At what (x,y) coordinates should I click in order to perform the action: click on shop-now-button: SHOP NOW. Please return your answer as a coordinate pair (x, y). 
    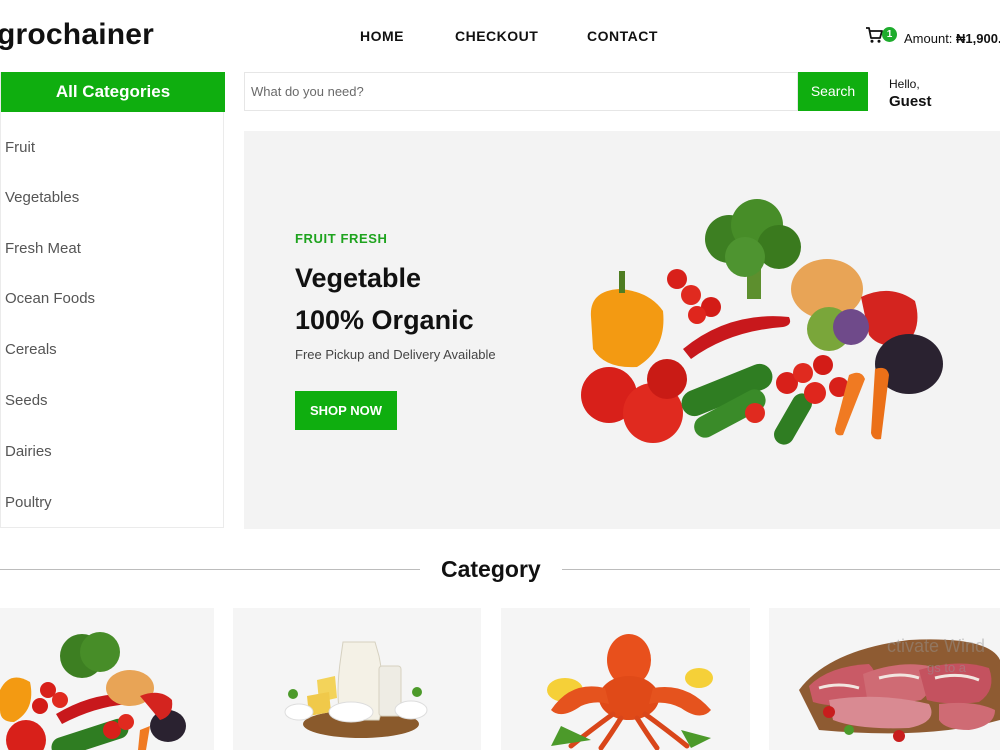
    Looking at the image, I should click on (346, 410).